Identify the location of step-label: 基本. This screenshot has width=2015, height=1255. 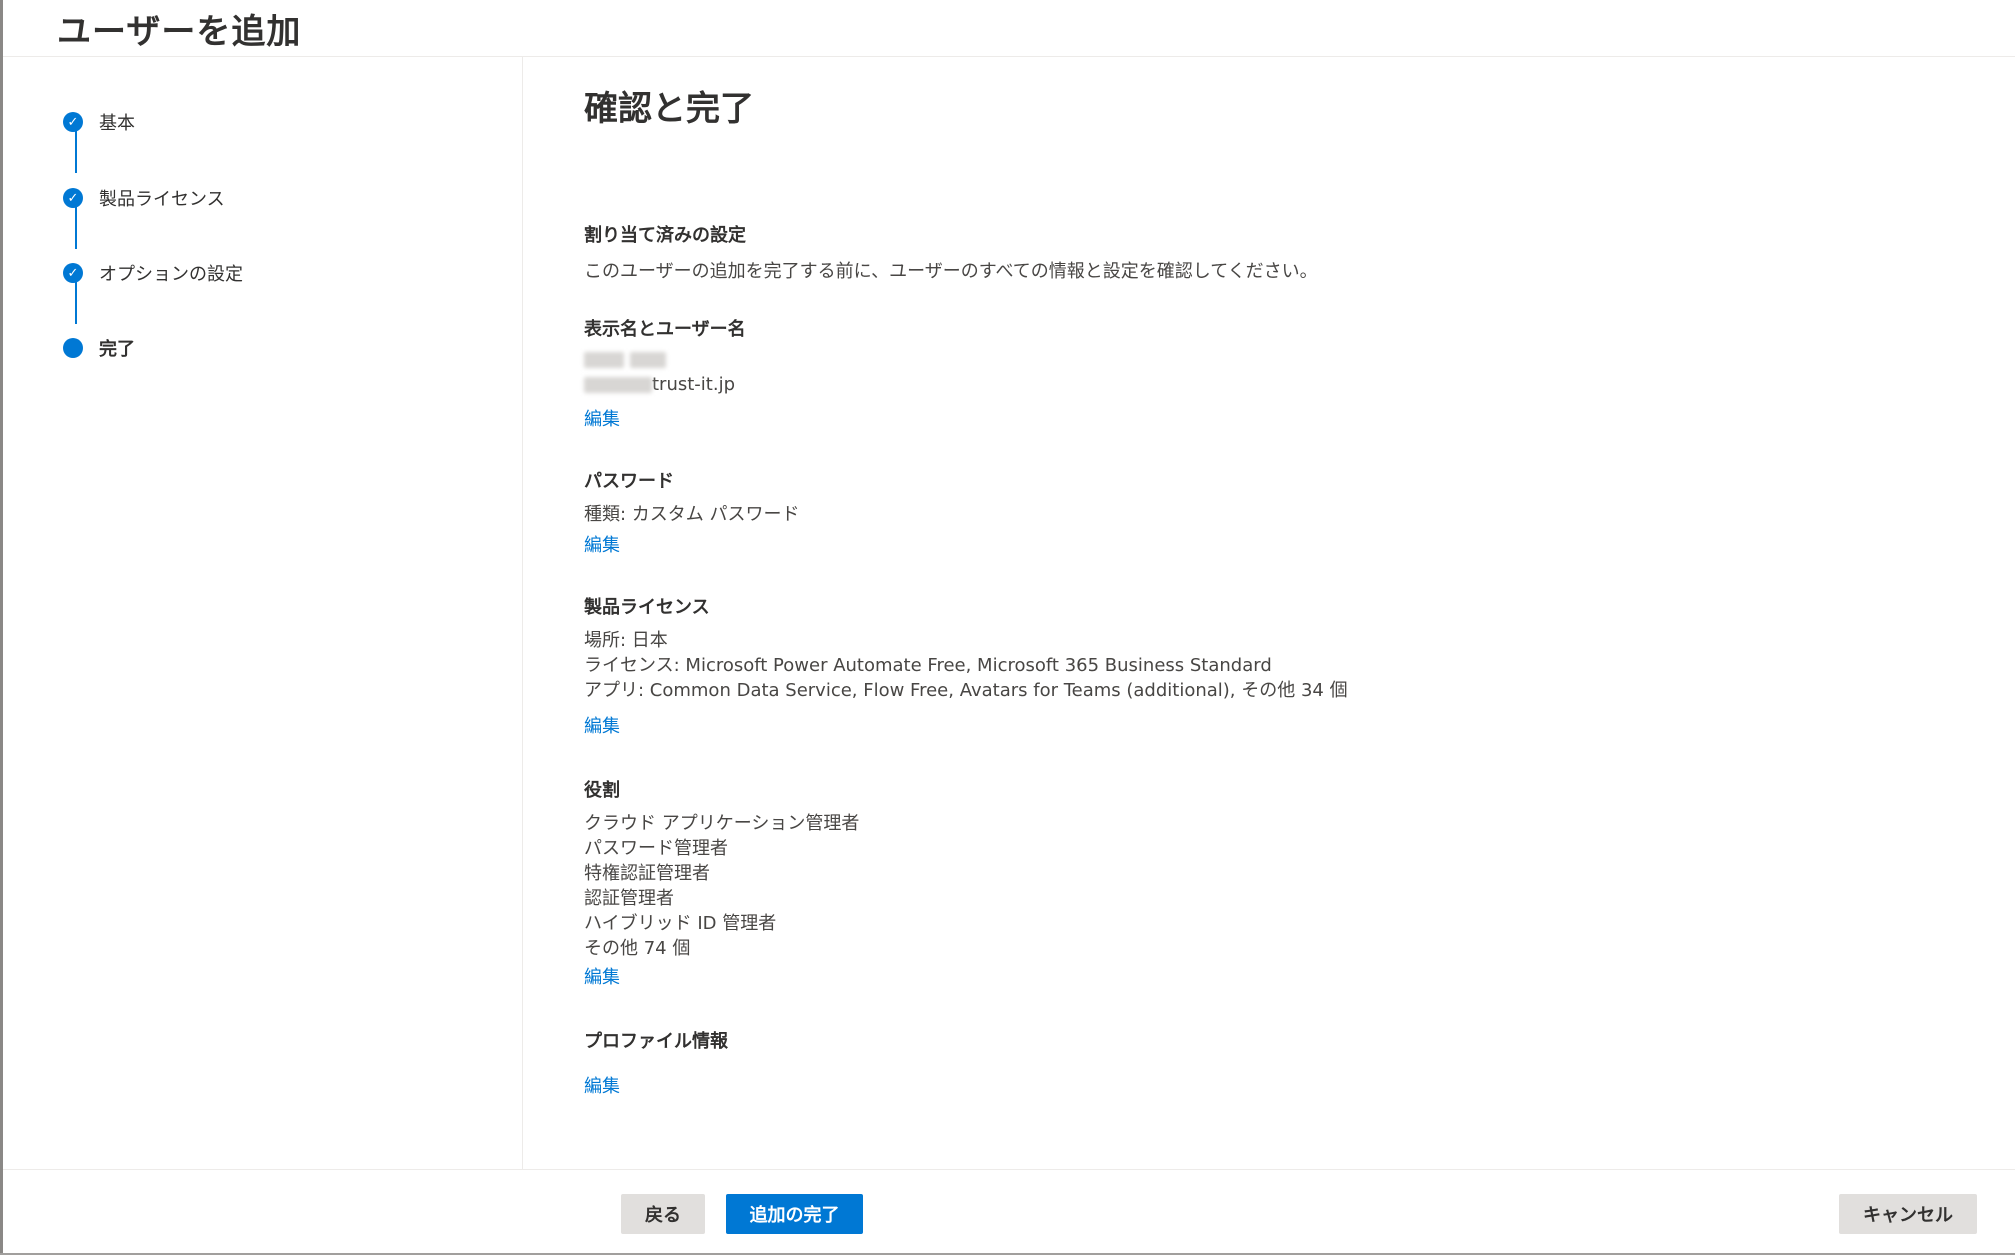
(117, 123).